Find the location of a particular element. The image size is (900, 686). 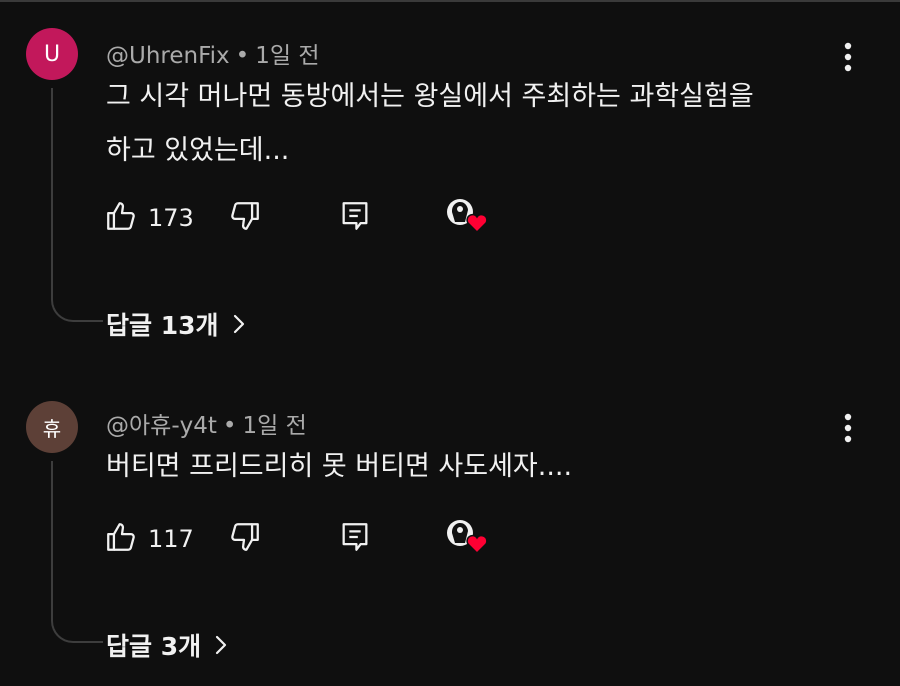

avatar: 휴 is located at coordinates (52, 427).